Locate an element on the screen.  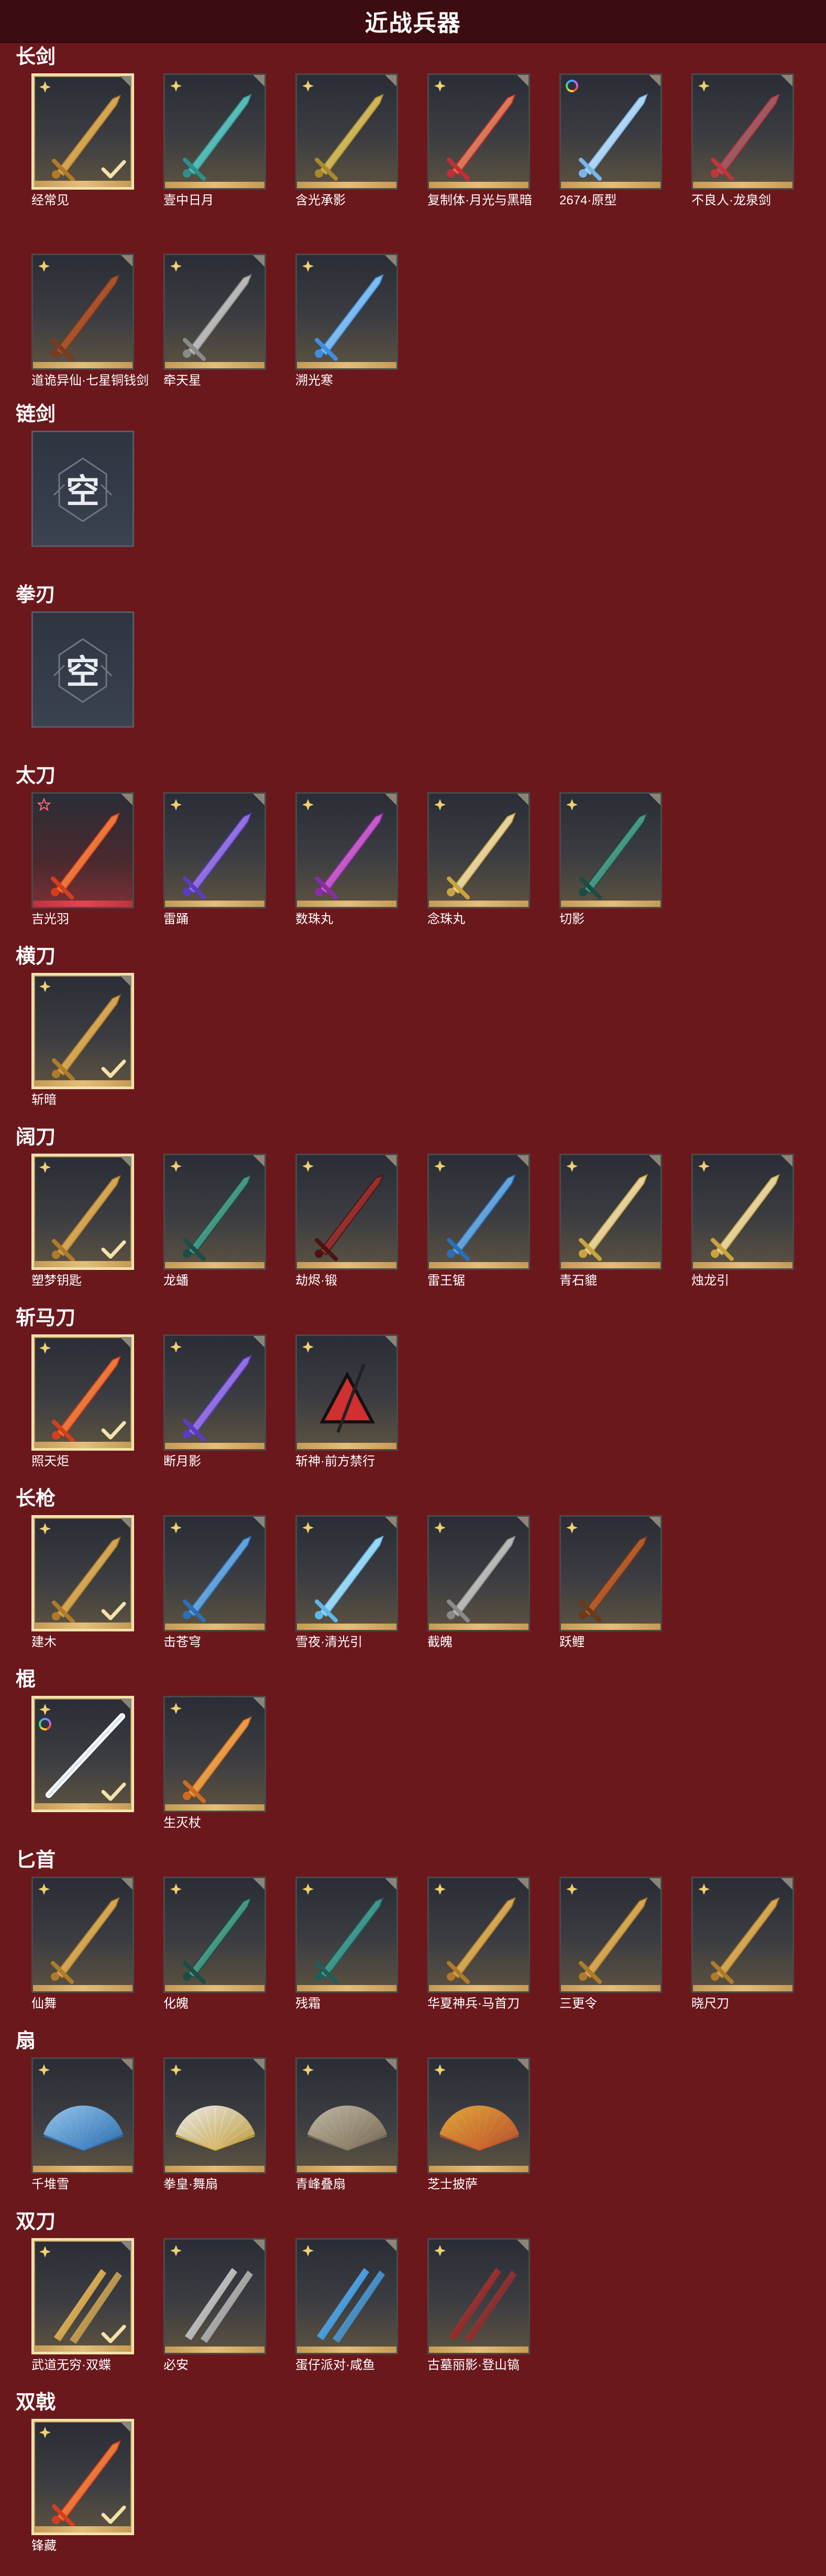
section-title: 长剑 is located at coordinates (36, 57).